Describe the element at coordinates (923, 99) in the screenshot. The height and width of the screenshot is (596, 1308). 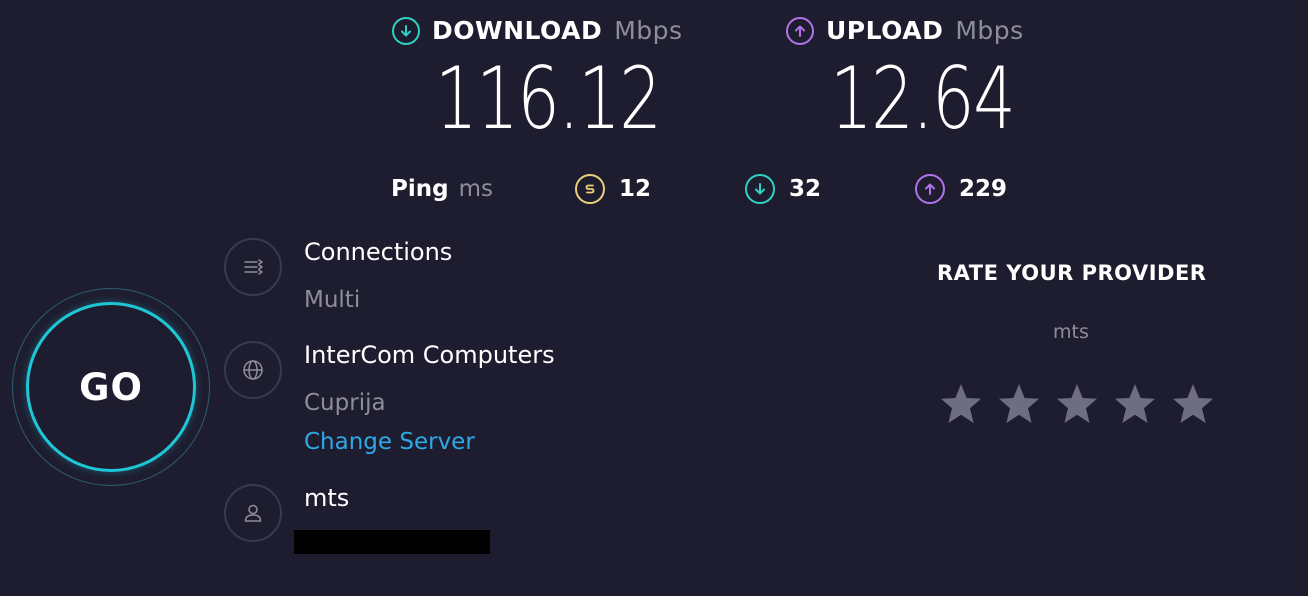
I see `upload-speed-value: 12.64` at that location.